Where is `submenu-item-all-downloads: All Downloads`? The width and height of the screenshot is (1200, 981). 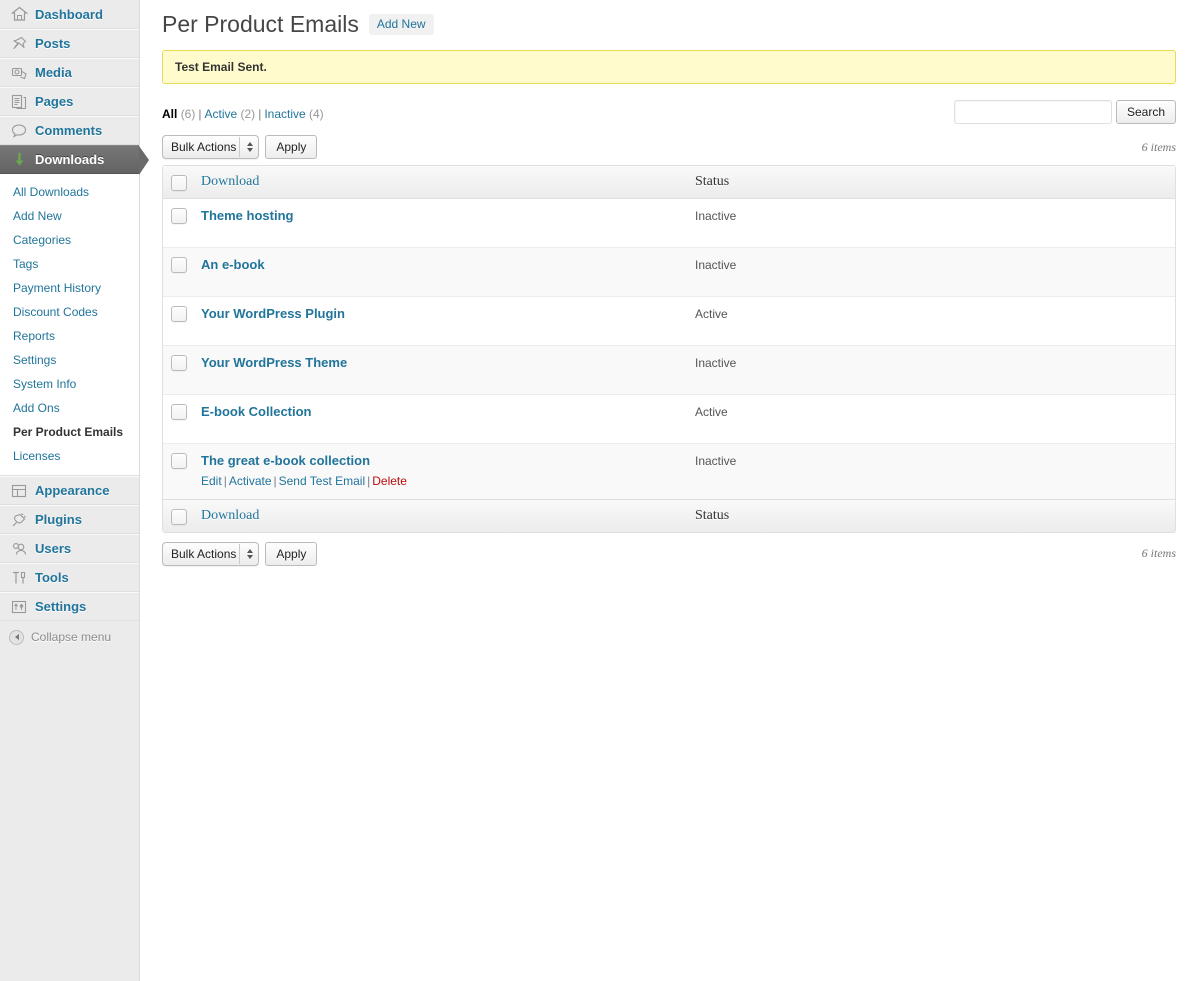 submenu-item-all-downloads: All Downloads is located at coordinates (69, 192).